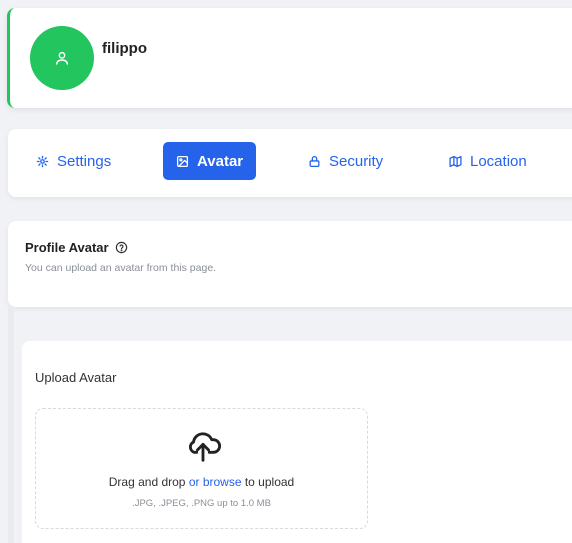 This screenshot has height=543, width=572. I want to click on drag-drop-label: Drag and drop, so click(147, 482).